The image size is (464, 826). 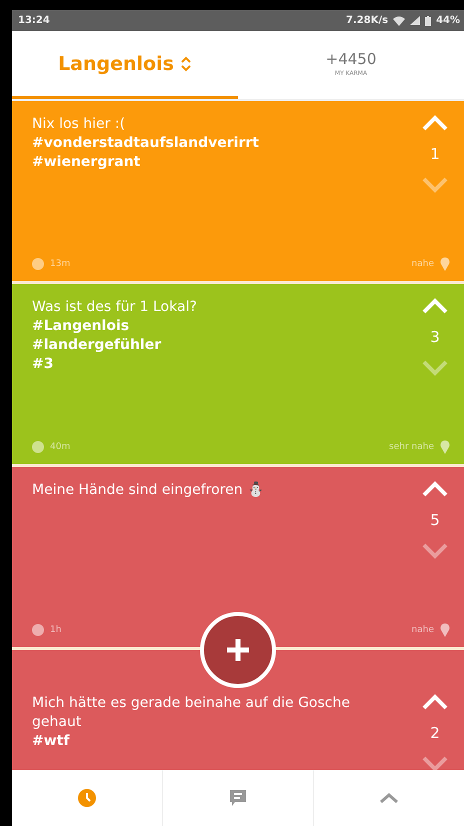 I want to click on post-text: Mich hätte es gerade beinahe auf die Gosche gehaut, so click(x=191, y=713).